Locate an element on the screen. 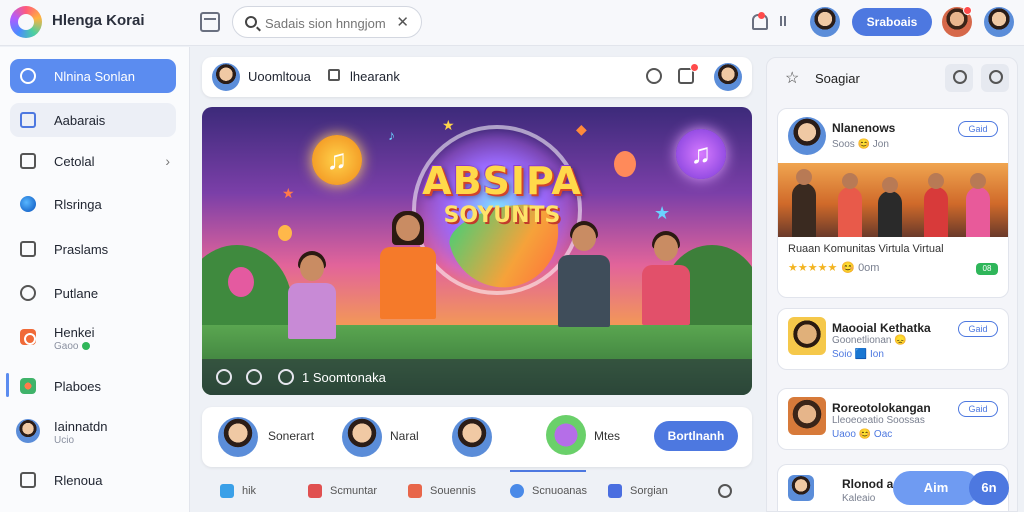  sidebar-item-search: Nlnina Sonlan is located at coordinates (93, 76).